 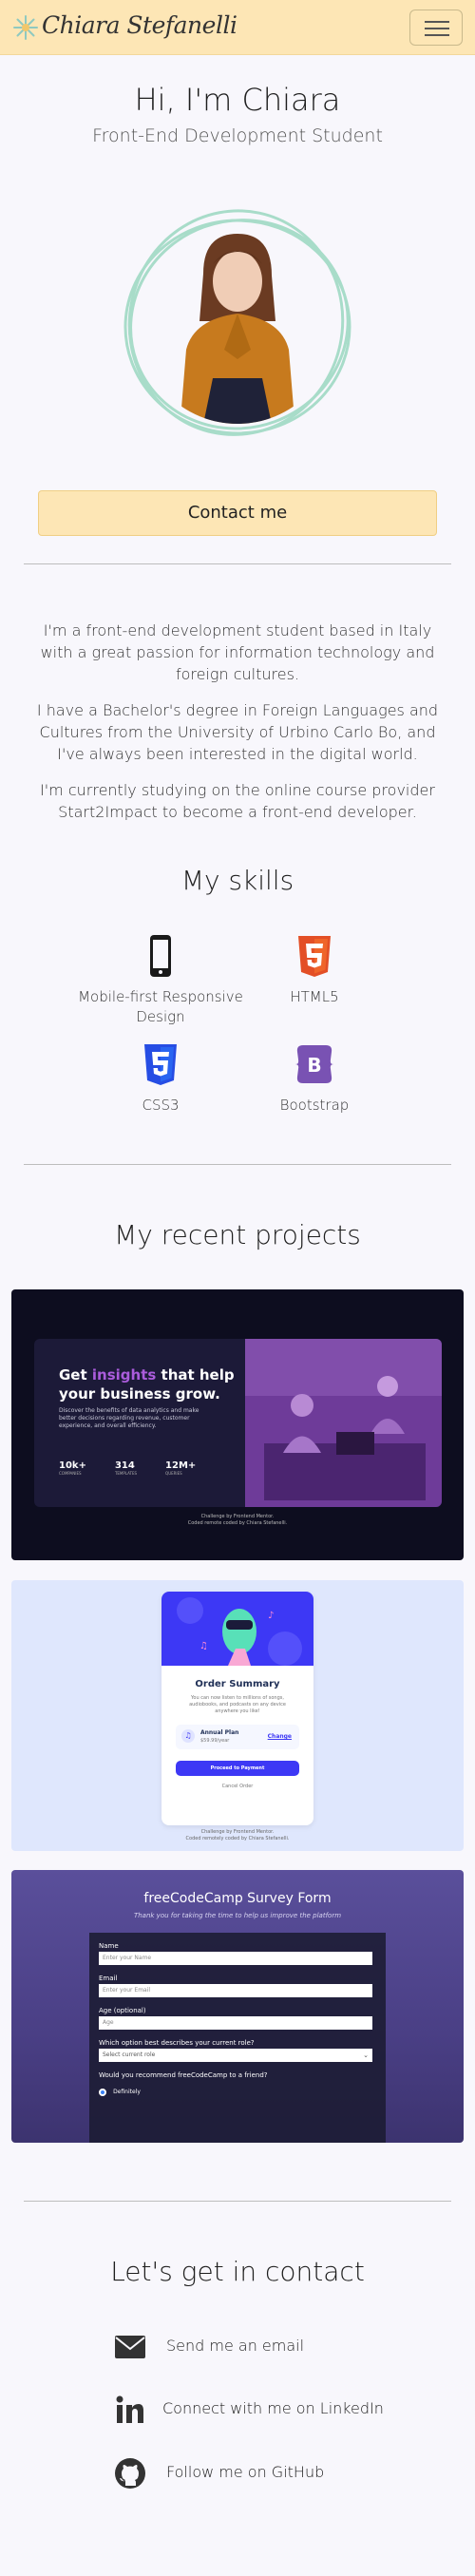 What do you see at coordinates (314, 996) in the screenshot?
I see `skill-label: HTML5` at bounding box center [314, 996].